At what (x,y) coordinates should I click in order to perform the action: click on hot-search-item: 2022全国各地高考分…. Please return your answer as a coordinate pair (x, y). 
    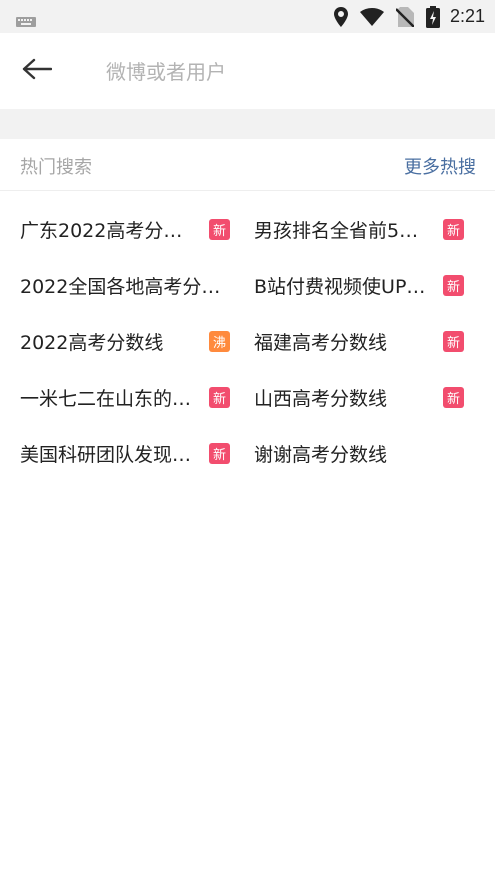
    Looking at the image, I should click on (125, 285).